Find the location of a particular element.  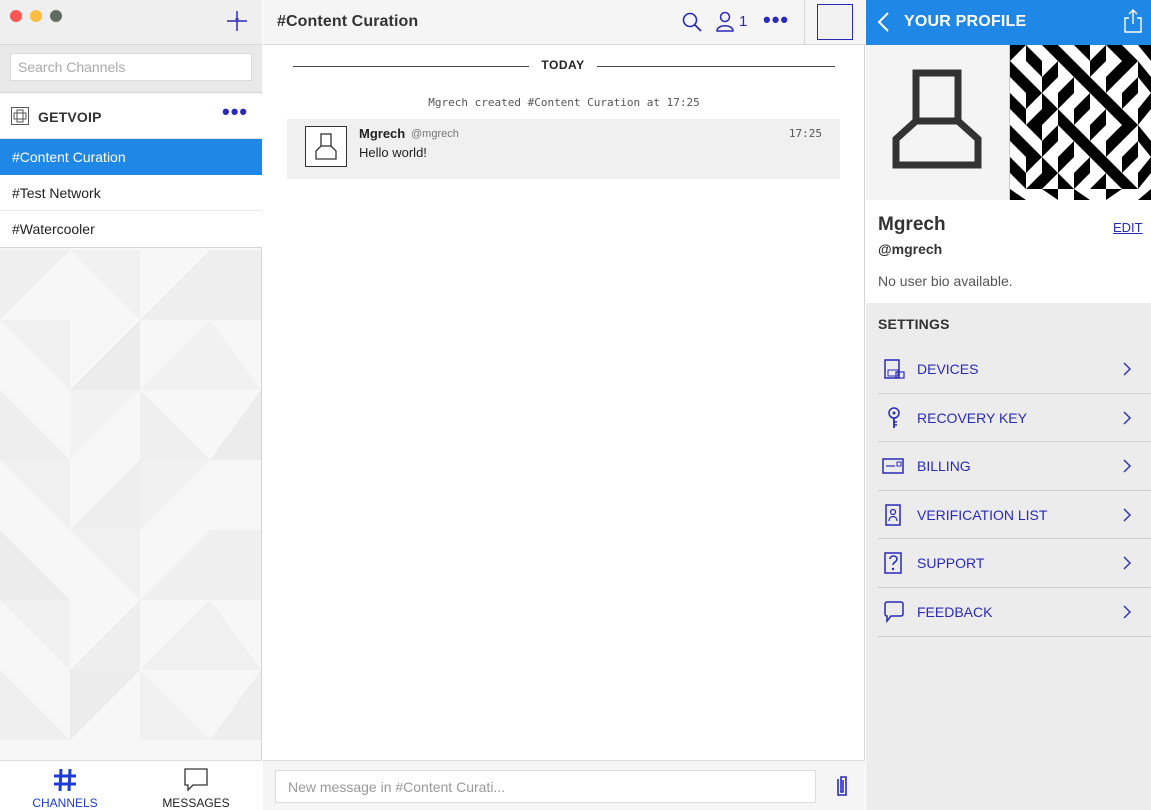

channels-tab-label: CHANNELS is located at coordinates (65, 803).